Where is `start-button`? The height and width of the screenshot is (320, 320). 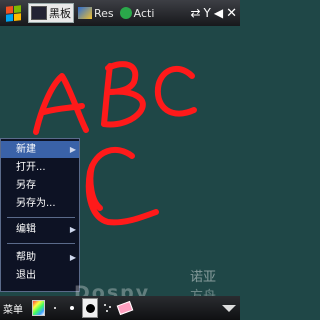 start-button is located at coordinates (13, 13).